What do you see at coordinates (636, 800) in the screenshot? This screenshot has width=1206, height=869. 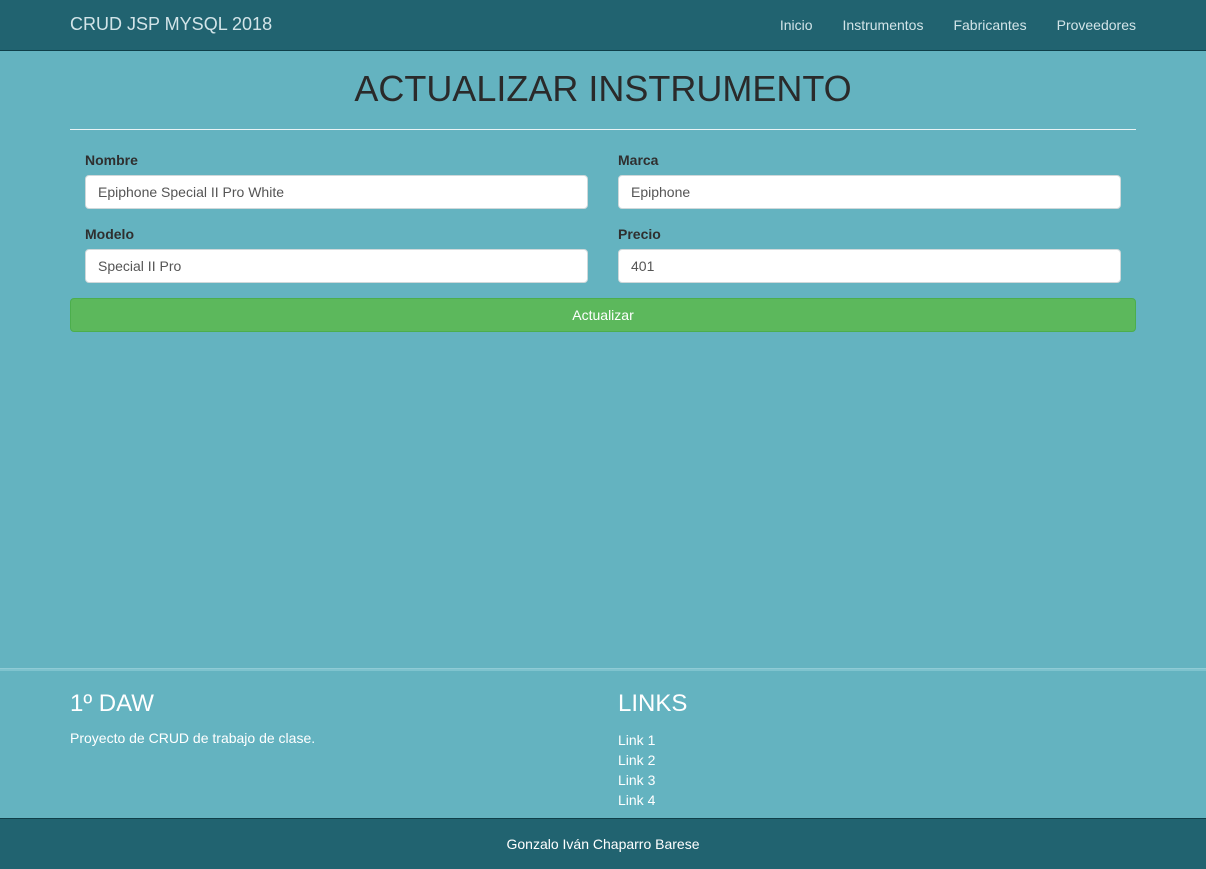 I see `footer-link-4: Link 4` at bounding box center [636, 800].